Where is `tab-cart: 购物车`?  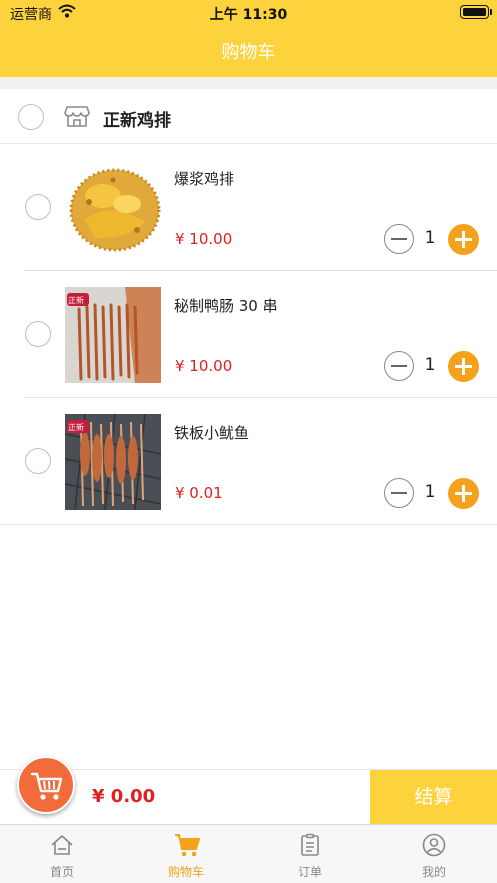
tab-cart: 购物车 is located at coordinates (186, 854).